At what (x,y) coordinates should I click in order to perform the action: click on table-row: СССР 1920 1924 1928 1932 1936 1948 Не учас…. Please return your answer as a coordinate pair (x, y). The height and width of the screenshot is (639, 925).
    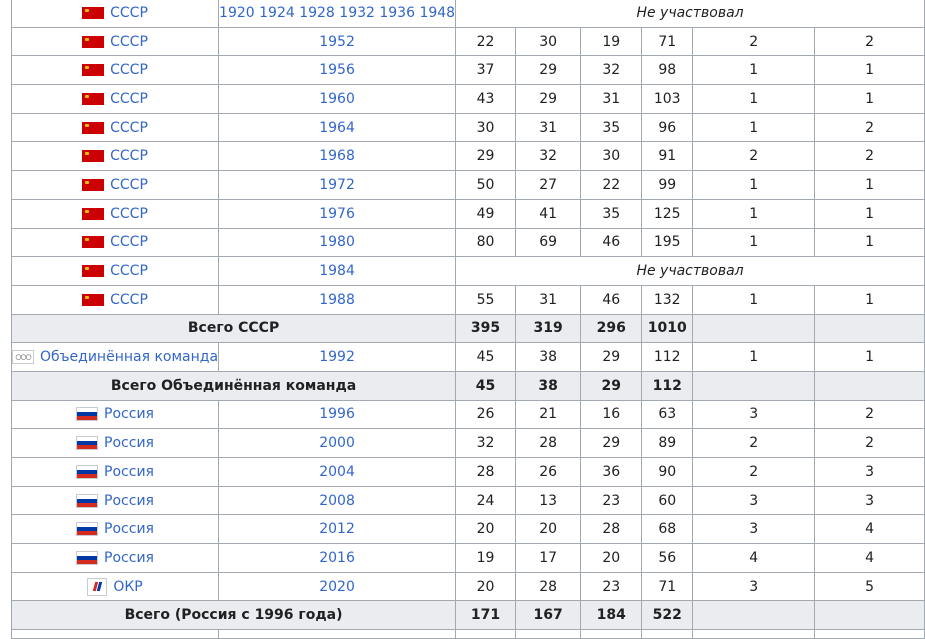
    Looking at the image, I should click on (467, 14).